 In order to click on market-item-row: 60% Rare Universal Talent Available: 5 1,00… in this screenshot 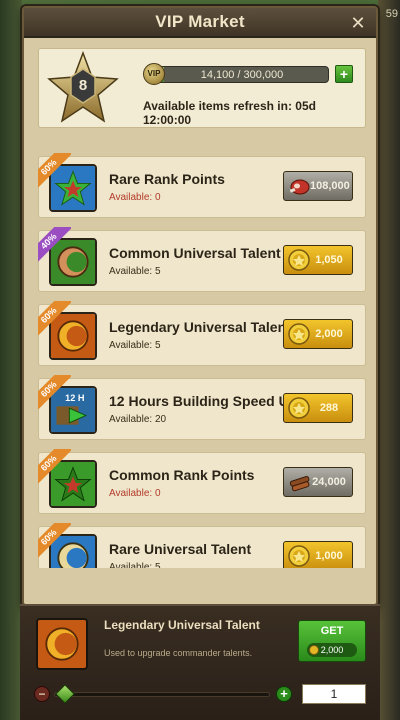, I will do `click(202, 545)`.